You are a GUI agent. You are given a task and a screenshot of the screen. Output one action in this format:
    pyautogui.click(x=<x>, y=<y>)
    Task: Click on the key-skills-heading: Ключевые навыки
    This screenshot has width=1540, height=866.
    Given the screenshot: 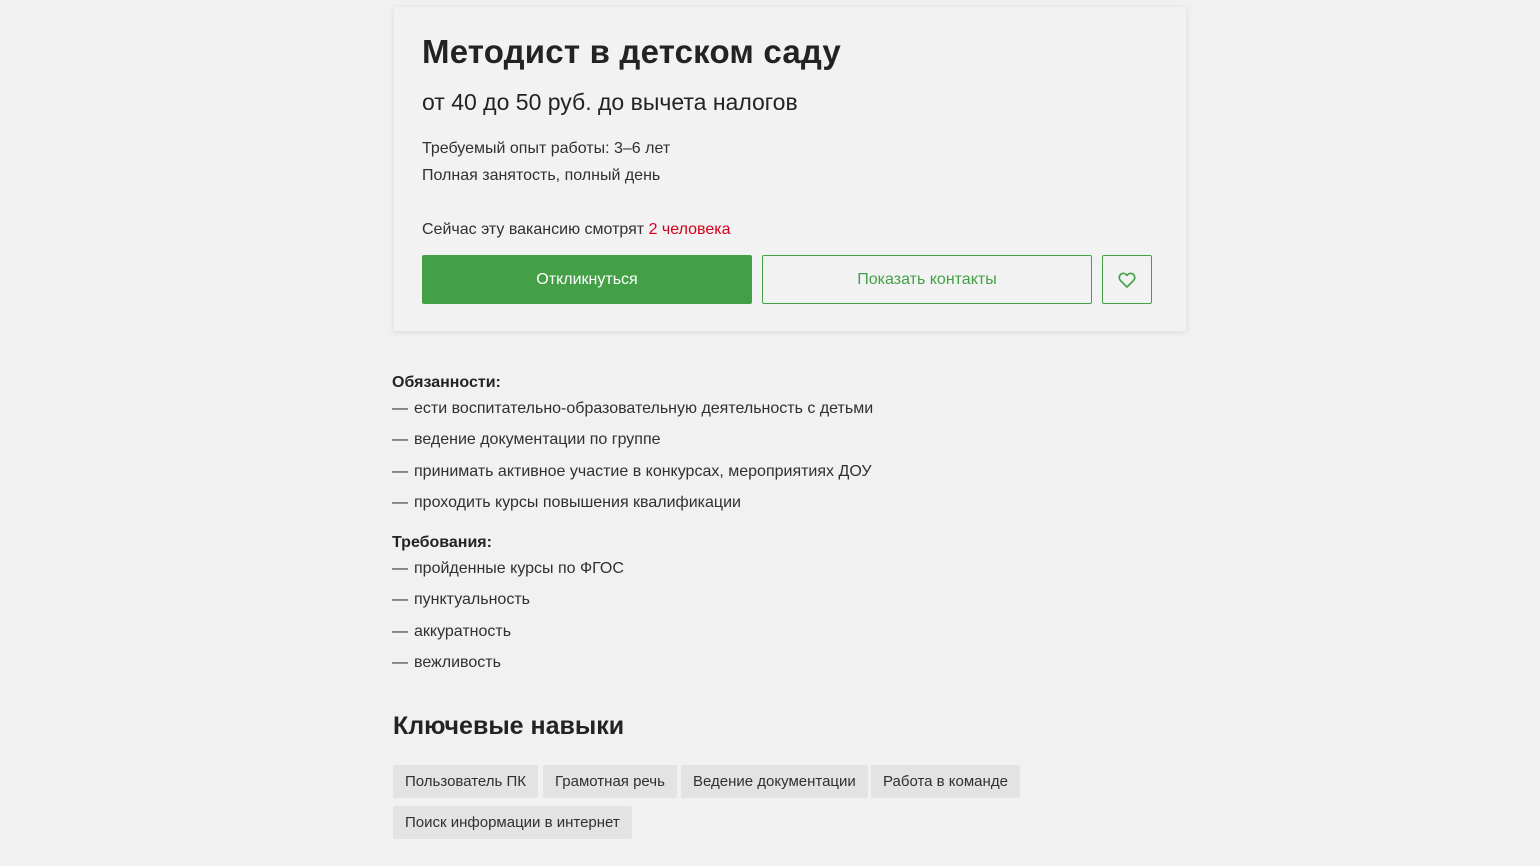 What is the action you would take?
    pyautogui.click(x=509, y=726)
    